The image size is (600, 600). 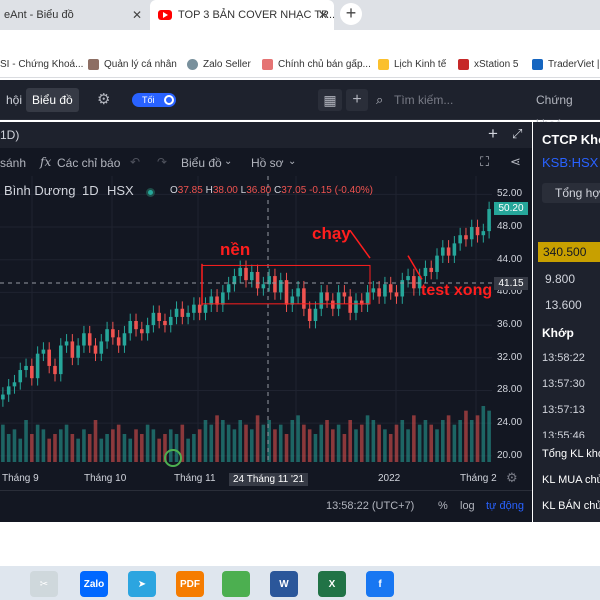 I want to click on bookmark-item: Quản lý cá nhân, so click(x=132, y=64).